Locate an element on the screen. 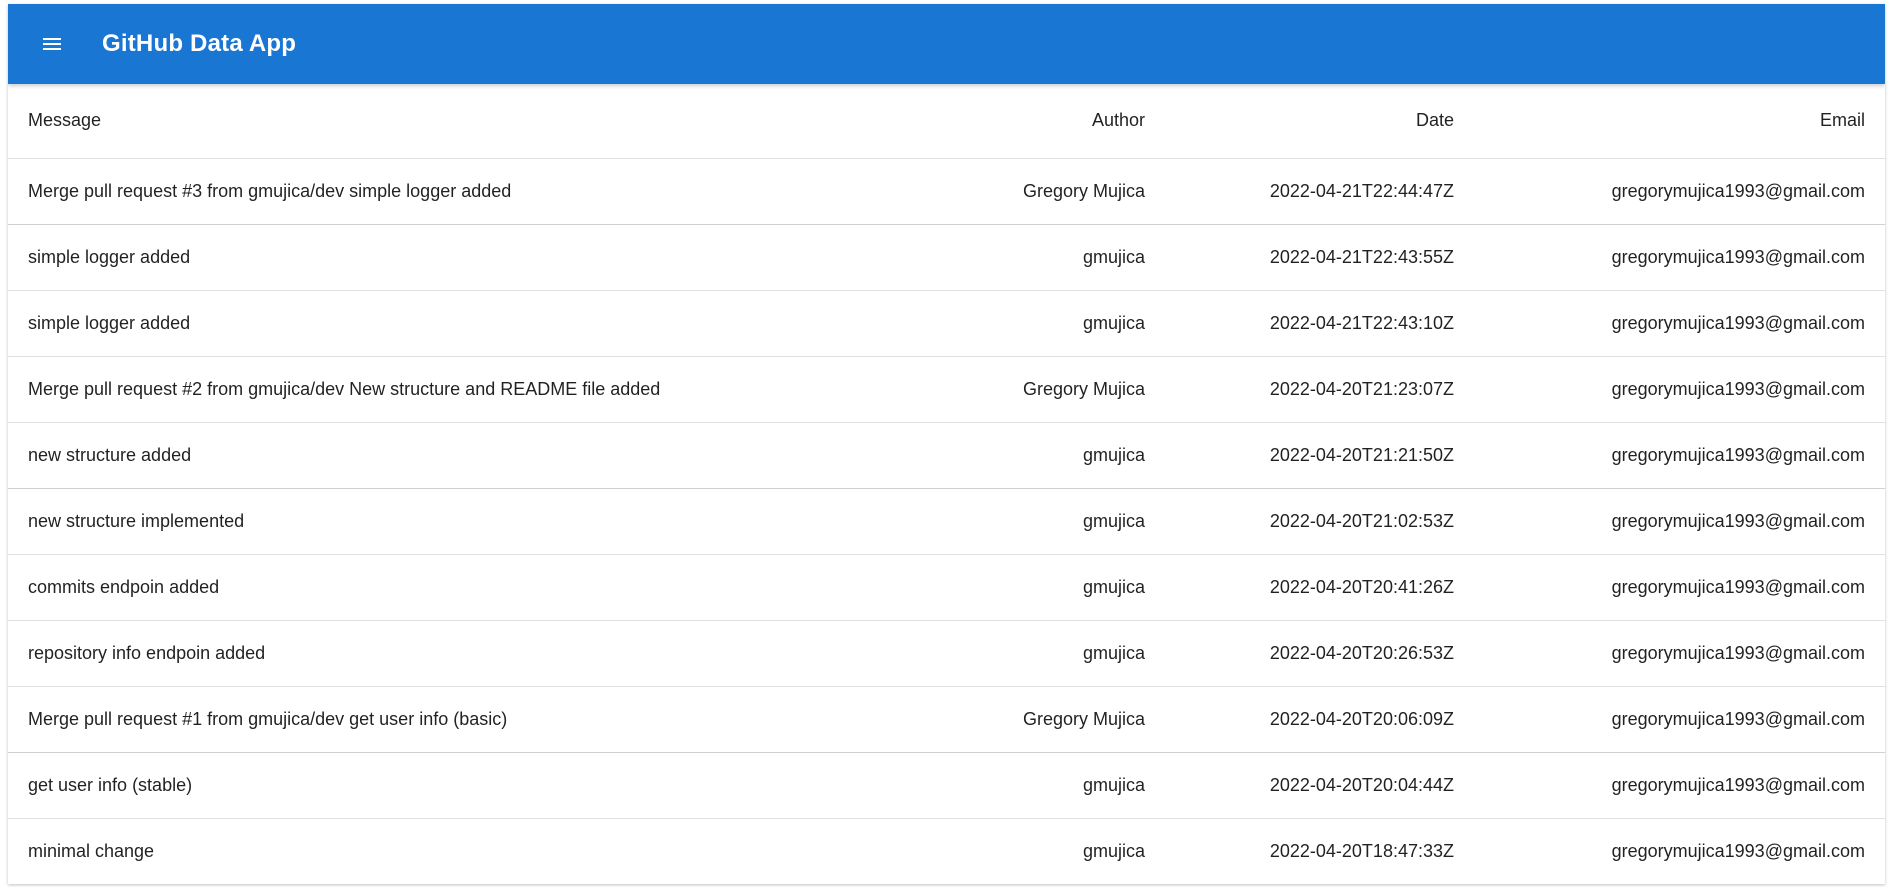 Image resolution: width=1892 pixels, height=887 pixels. cell-date: 2022-04-20T20:04:44Z is located at coordinates (1319, 785).